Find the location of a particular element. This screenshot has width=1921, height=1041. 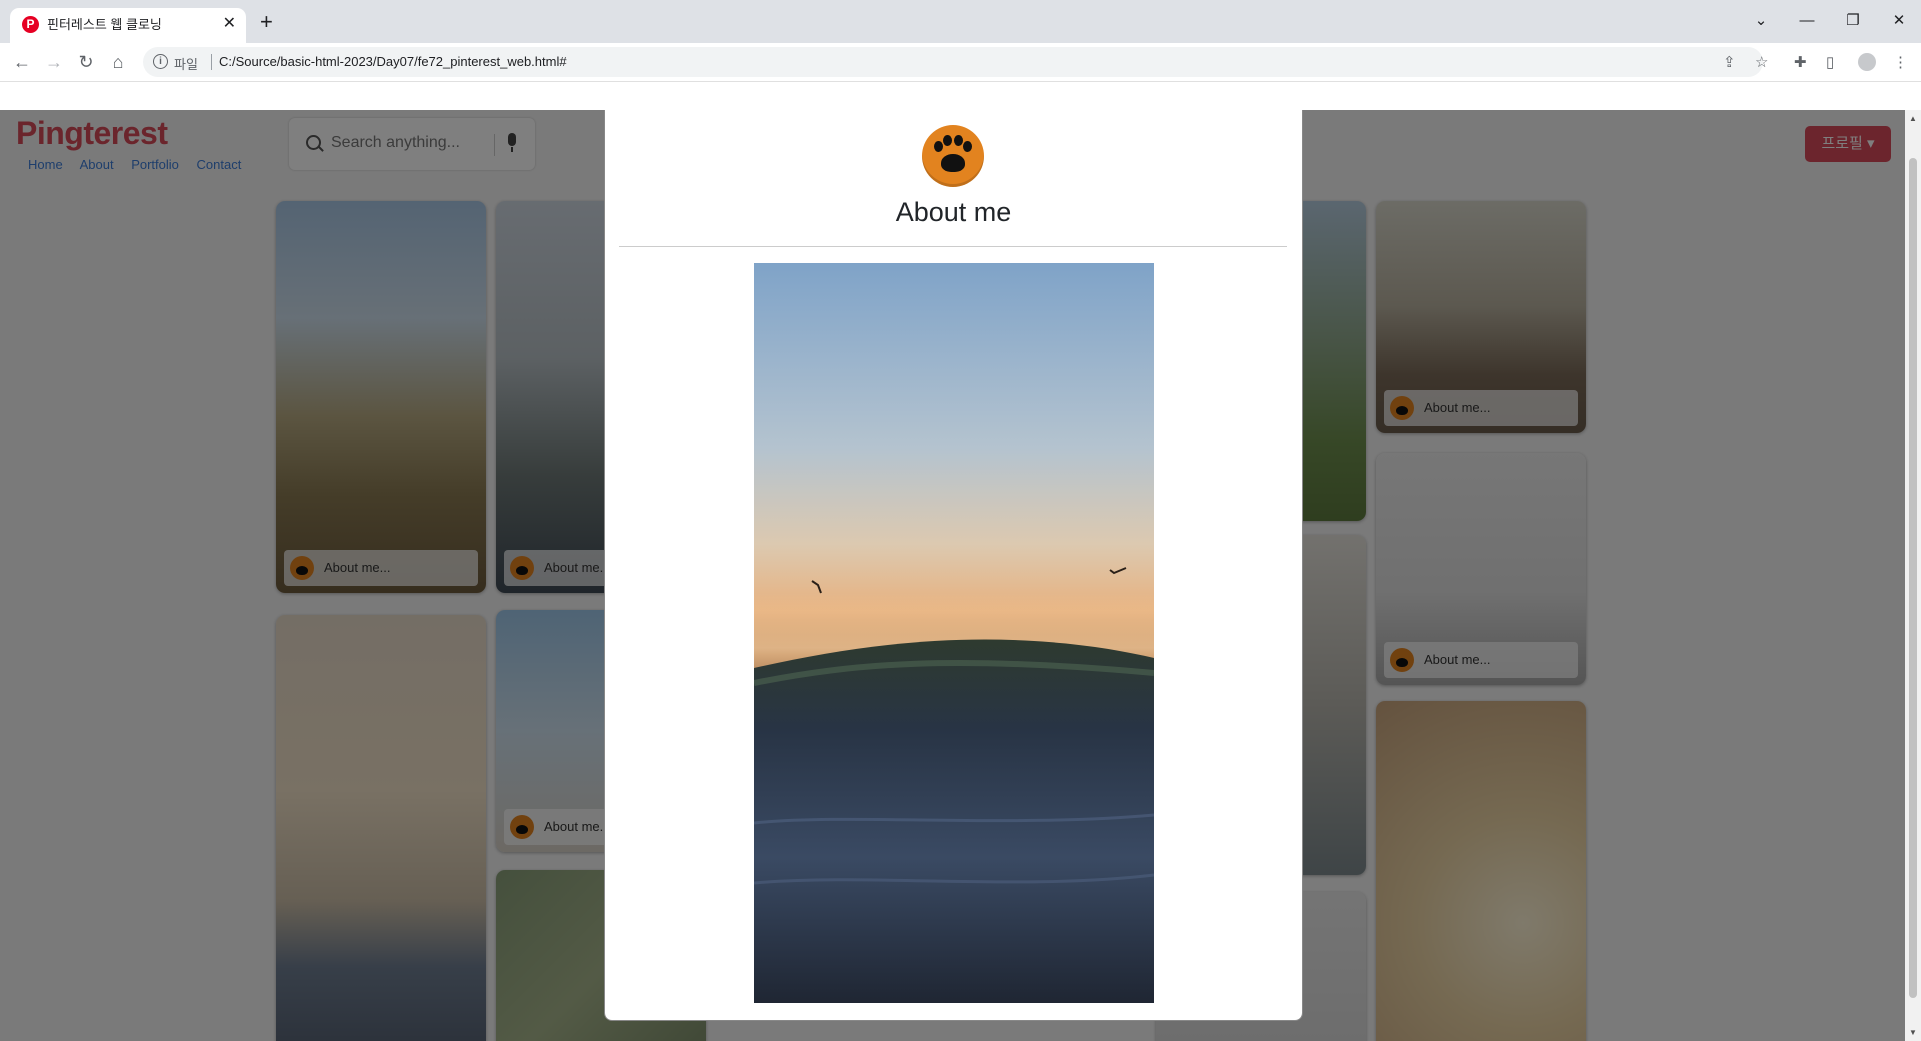

site-info-icon: i is located at coordinates (160, 61).